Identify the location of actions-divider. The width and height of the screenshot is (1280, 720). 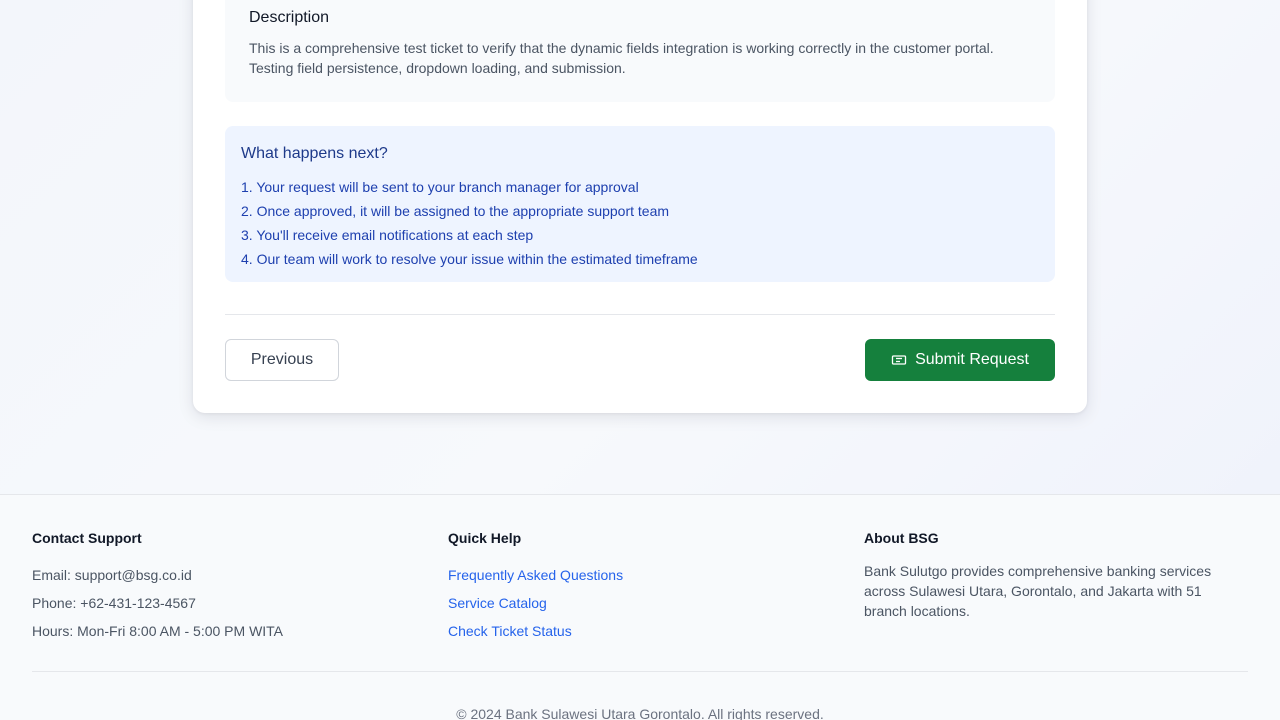
(640, 314).